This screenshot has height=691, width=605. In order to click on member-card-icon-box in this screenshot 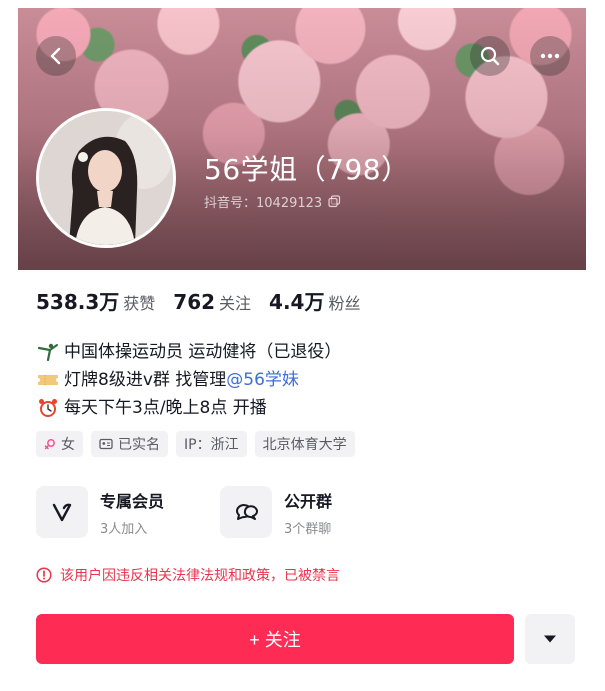, I will do `click(62, 512)`.